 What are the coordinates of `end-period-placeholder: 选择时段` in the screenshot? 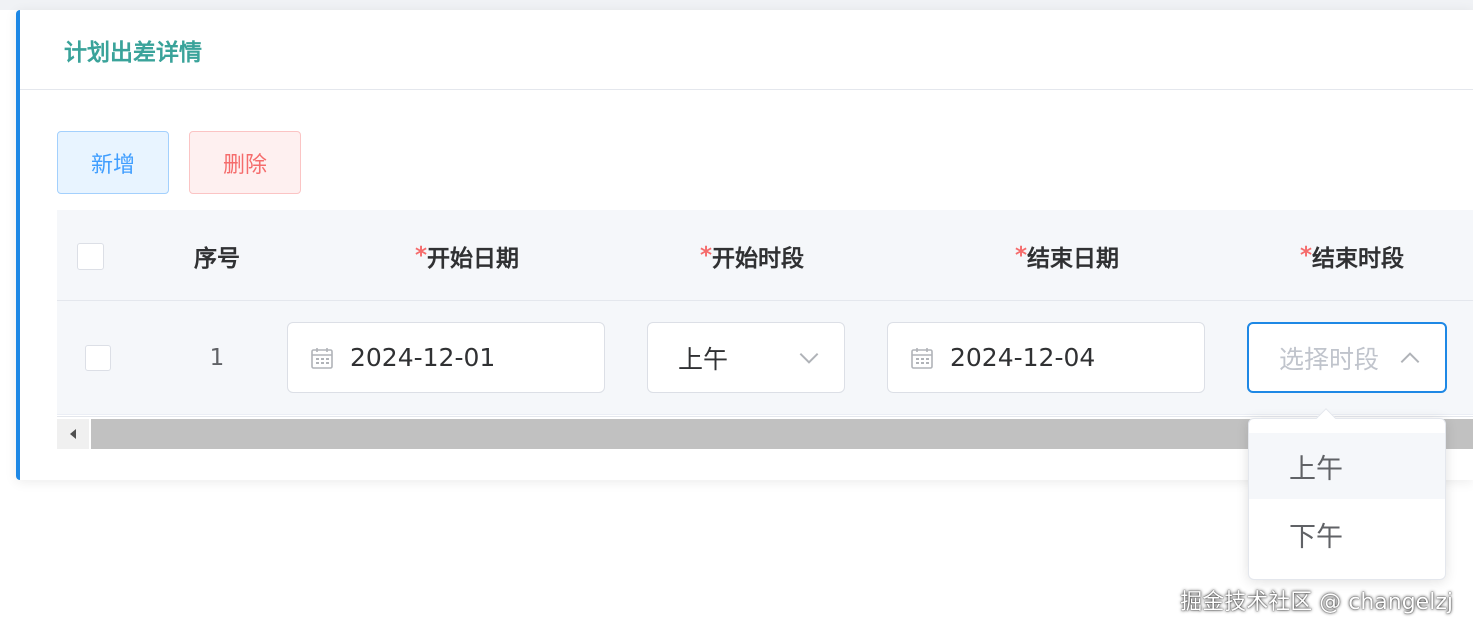 It's located at (1329, 359).